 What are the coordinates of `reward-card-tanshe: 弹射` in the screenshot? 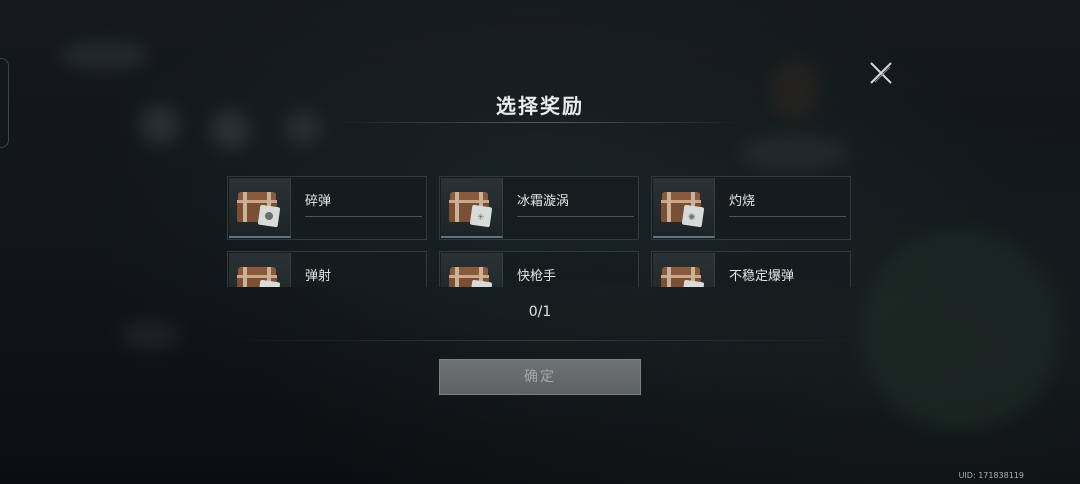 It's located at (327, 269).